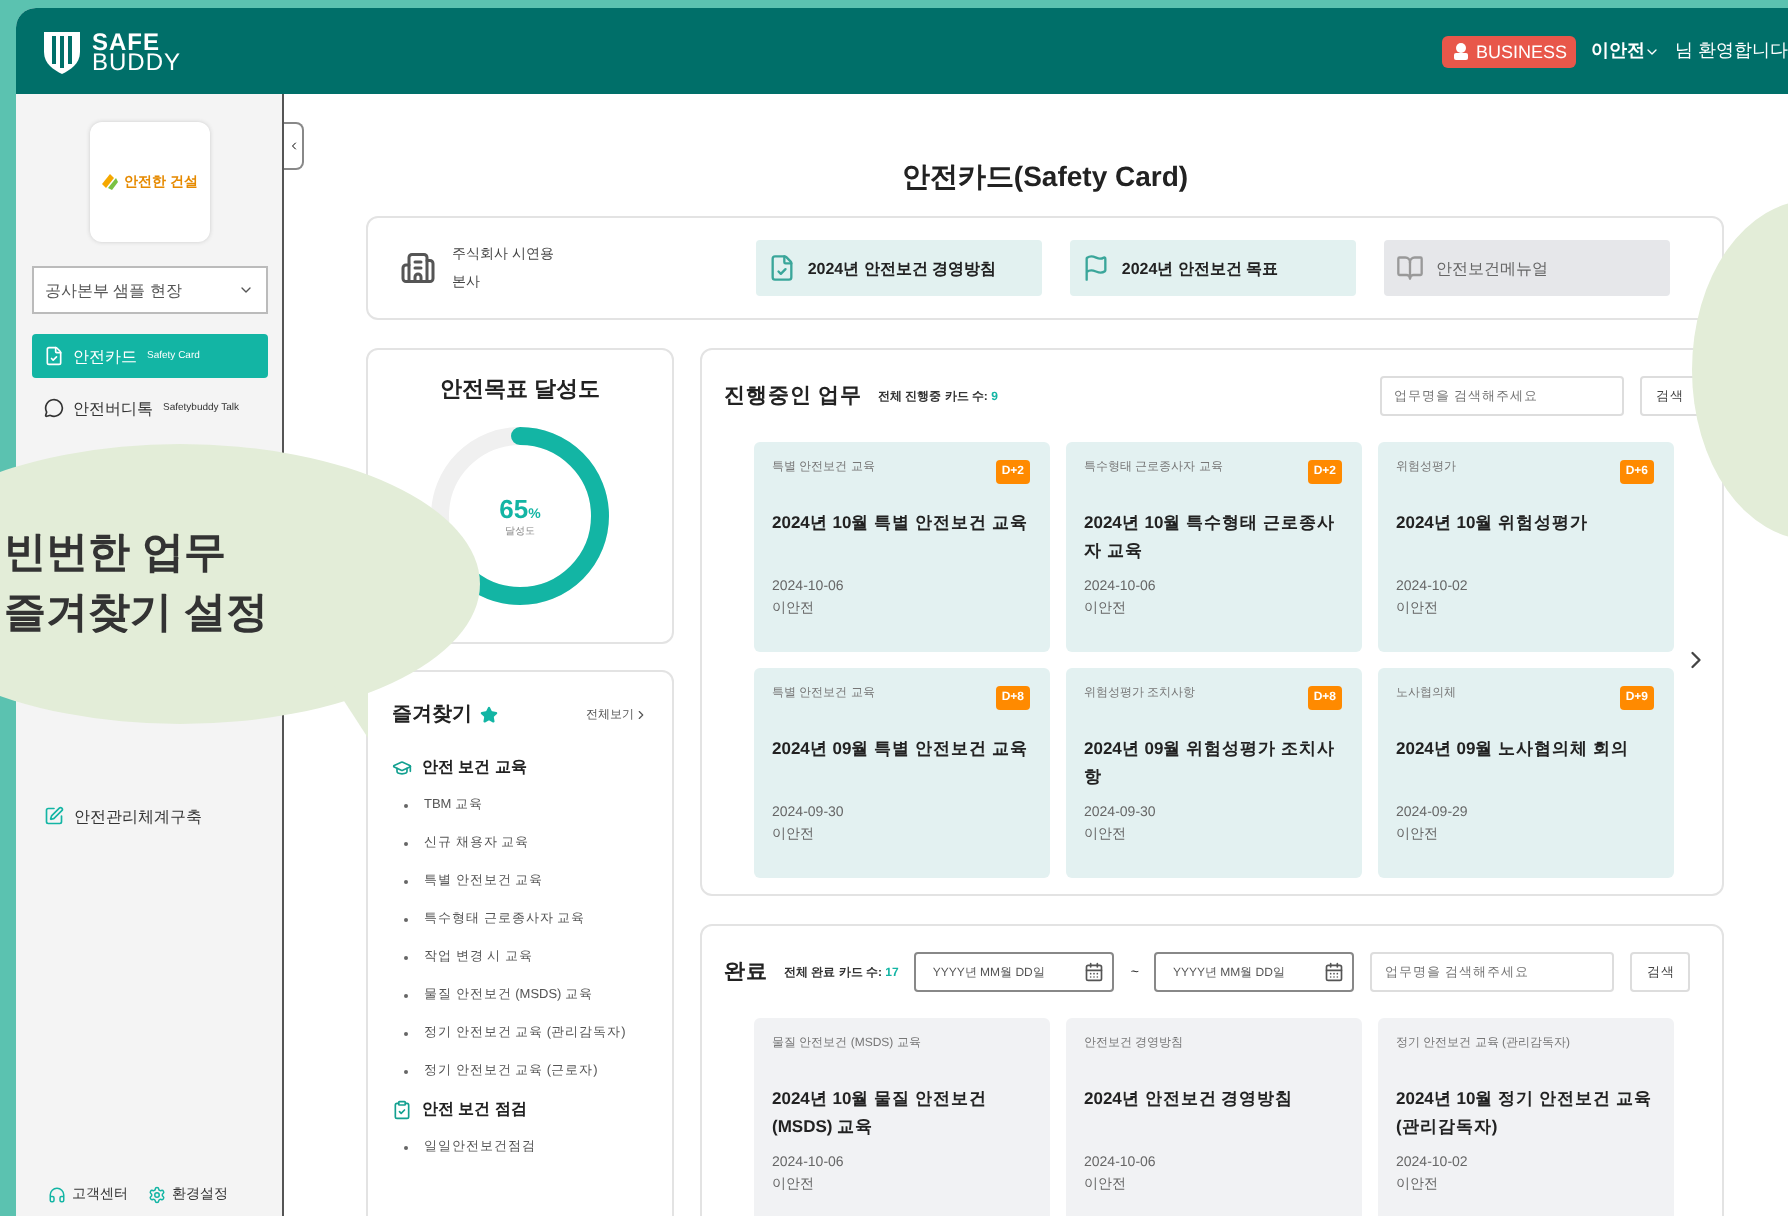 The height and width of the screenshot is (1216, 1788). What do you see at coordinates (1731, 51) in the screenshot?
I see `welcome-text: 님 환영합니다` at bounding box center [1731, 51].